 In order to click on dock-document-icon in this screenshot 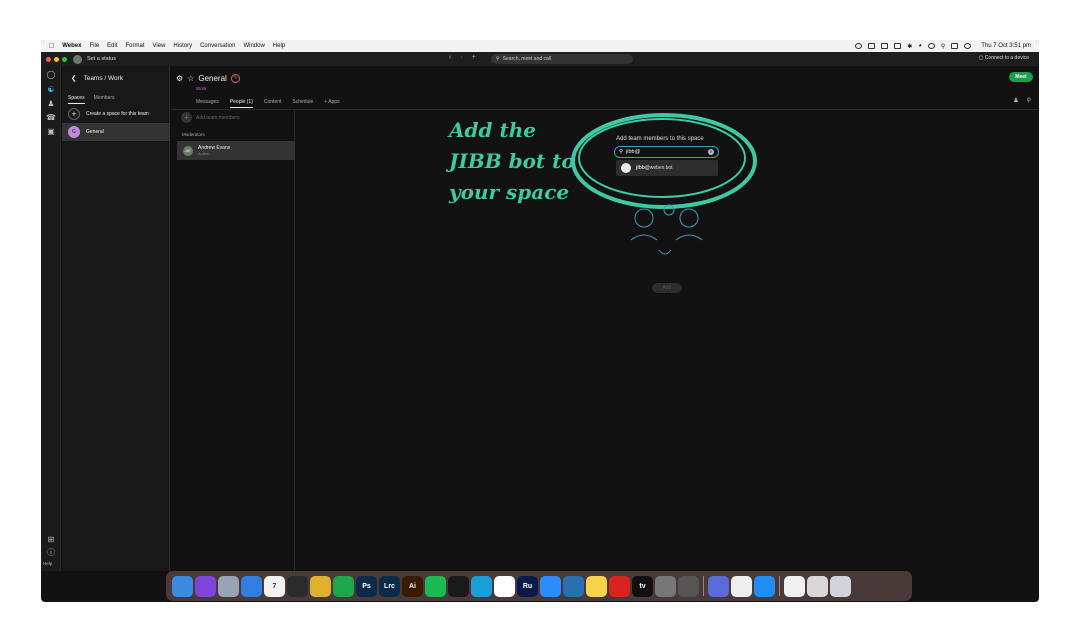, I will do `click(794, 586)`.